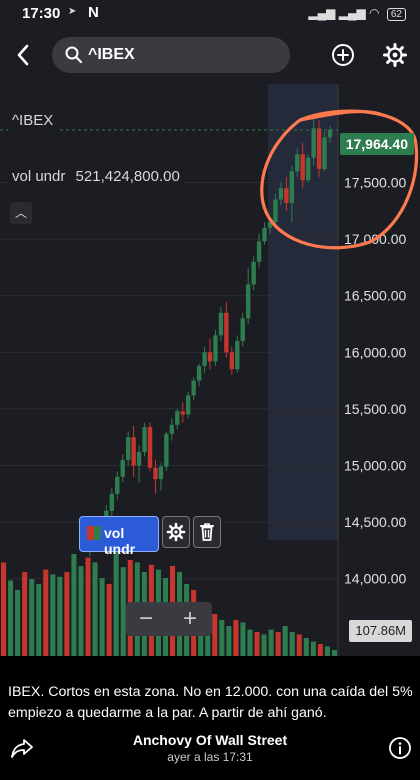 The image size is (420, 780). What do you see at coordinates (120, 541) in the screenshot?
I see `indicator-chip-label: vol undr` at bounding box center [120, 541].